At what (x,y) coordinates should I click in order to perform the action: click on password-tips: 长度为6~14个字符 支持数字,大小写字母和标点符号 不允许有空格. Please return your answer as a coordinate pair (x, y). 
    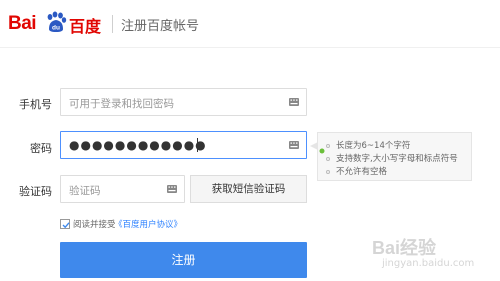
    Looking at the image, I should click on (394, 156).